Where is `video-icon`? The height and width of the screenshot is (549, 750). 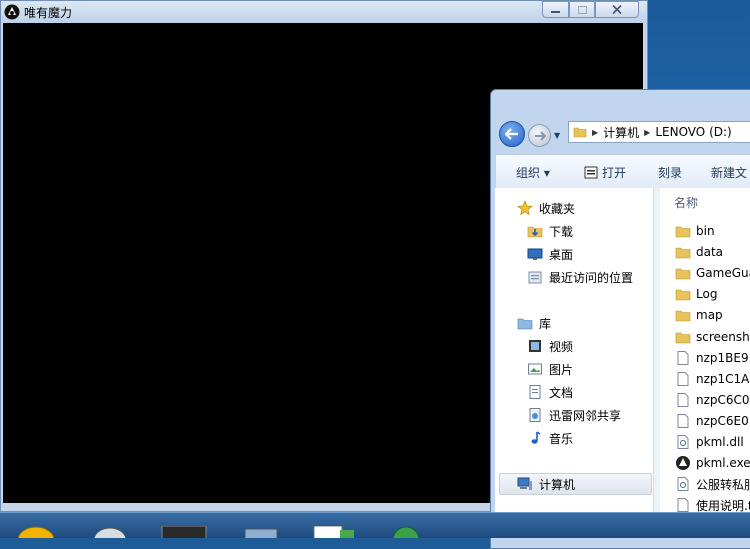
video-icon is located at coordinates (535, 346).